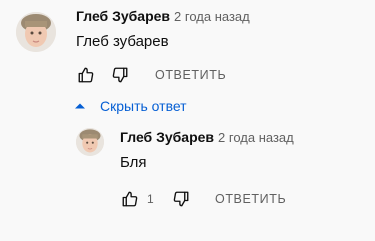 The image size is (375, 241). I want to click on comment-author: Глеб Зубарев, so click(123, 16).